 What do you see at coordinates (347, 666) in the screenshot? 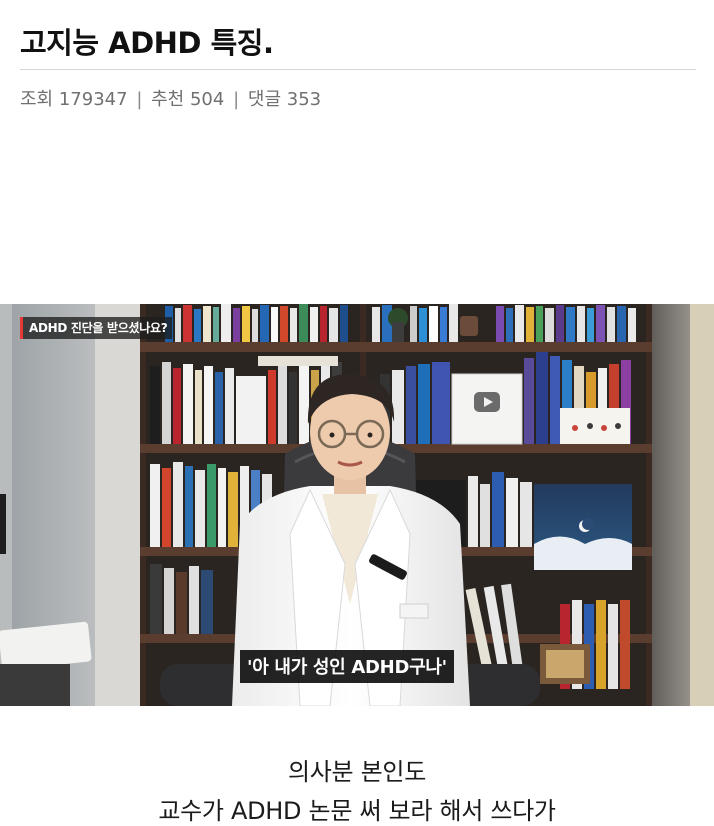
I see `video-subtitle: '아 내가 성인 ADHD구나'` at bounding box center [347, 666].